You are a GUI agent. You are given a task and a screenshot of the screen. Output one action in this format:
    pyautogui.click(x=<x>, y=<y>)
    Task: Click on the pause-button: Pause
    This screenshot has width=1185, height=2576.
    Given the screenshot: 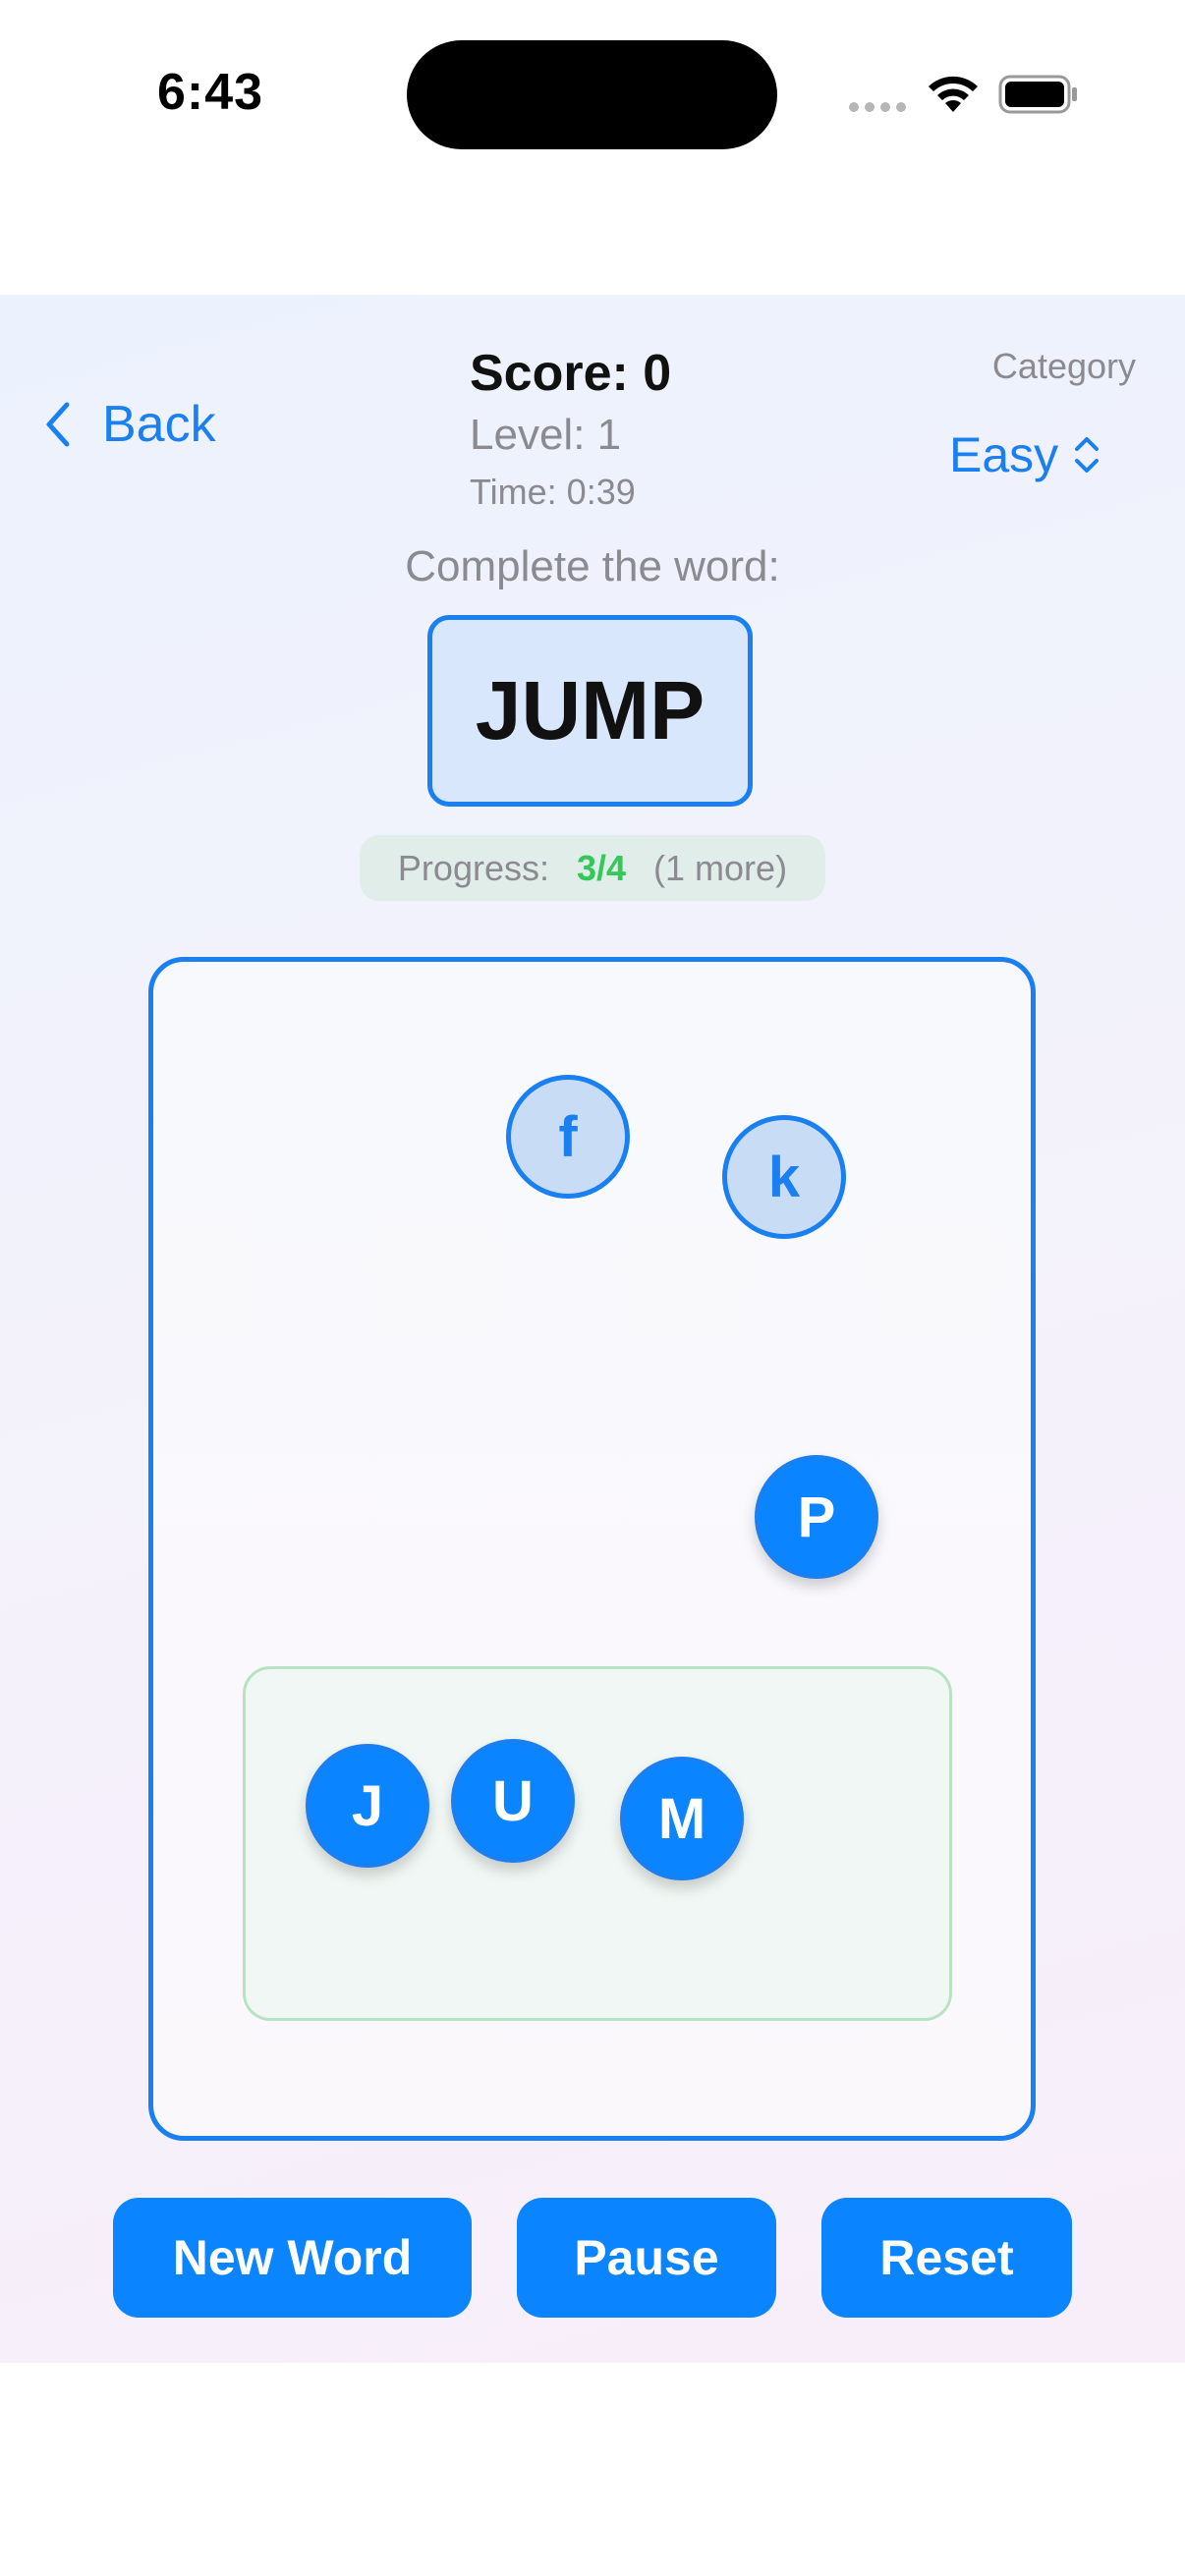 What is the action you would take?
    pyautogui.click(x=647, y=2258)
    